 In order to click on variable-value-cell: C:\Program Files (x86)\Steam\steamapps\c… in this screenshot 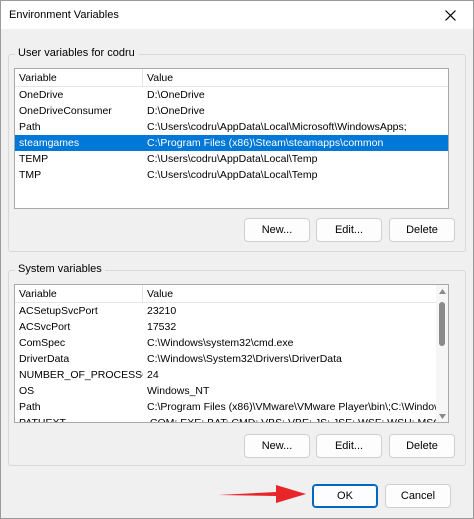, I will do `click(265, 143)`.